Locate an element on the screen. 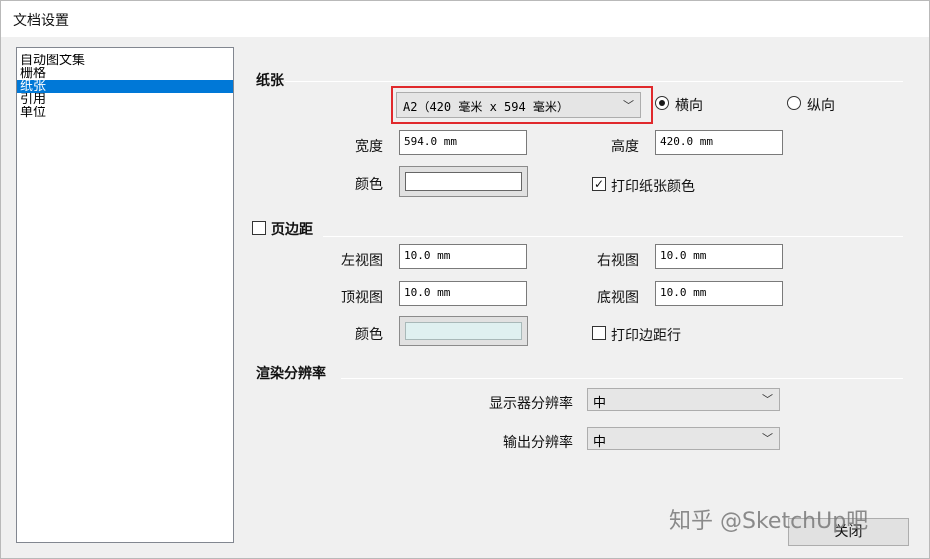  margin-color-button is located at coordinates (463, 331).